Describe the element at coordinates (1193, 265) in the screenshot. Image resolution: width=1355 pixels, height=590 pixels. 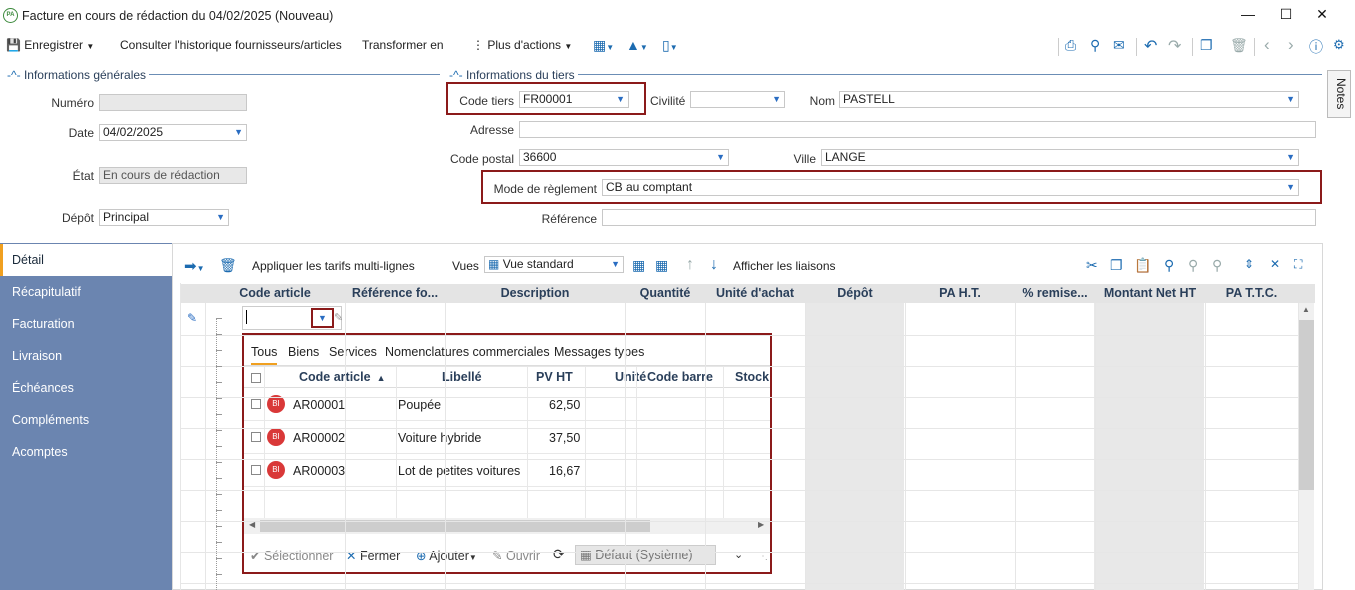
I see `search-previous-icon: ⚲` at that location.